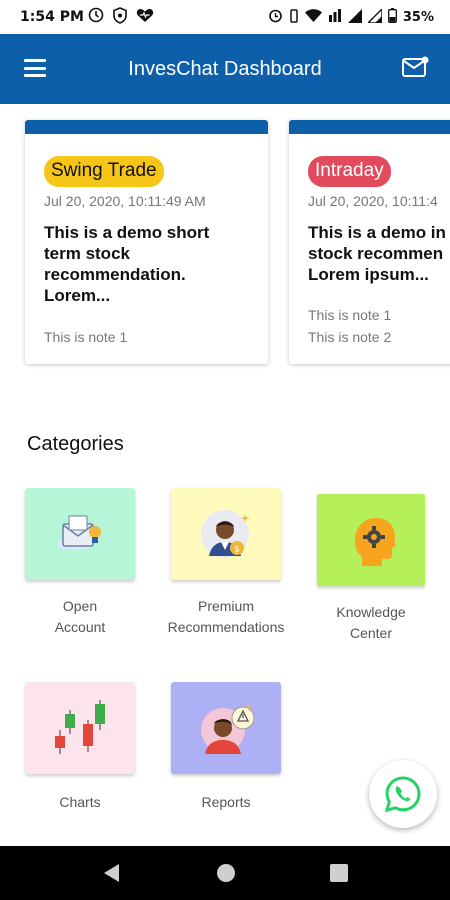 The width and height of the screenshot is (450, 900). I want to click on home-icon, so click(226, 875).